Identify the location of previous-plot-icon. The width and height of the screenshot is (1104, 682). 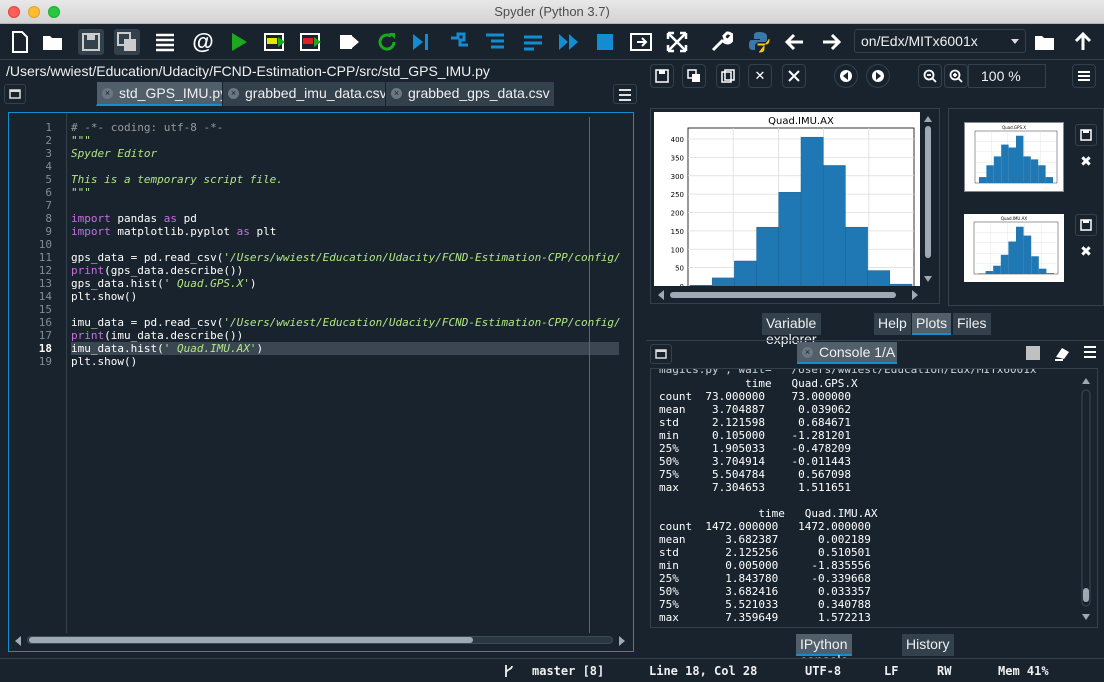
(846, 76).